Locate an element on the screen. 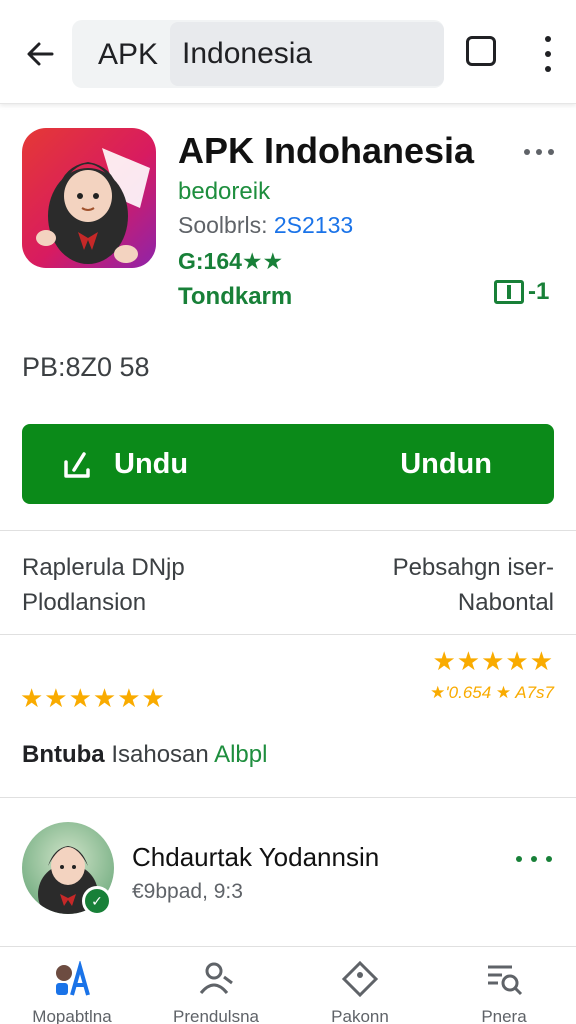 The image size is (576, 1024). info-right-line2: Nabontal is located at coordinates (505, 602).